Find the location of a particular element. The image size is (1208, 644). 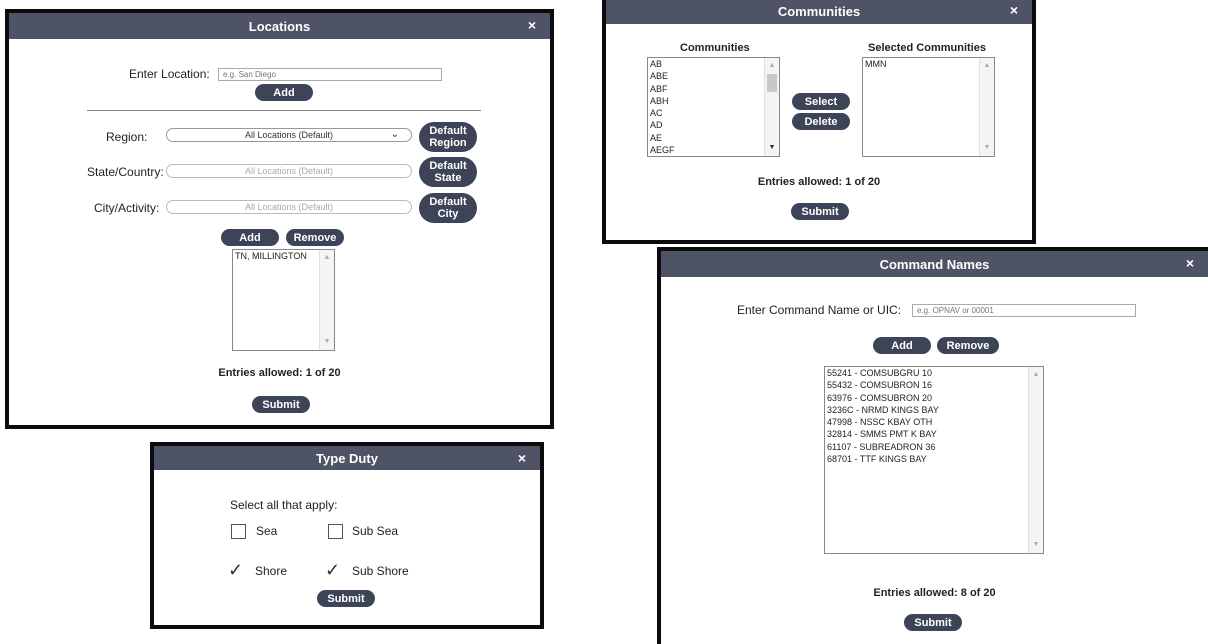

list-item: 68701 - TTF KINGS BAY is located at coordinates (934, 459).